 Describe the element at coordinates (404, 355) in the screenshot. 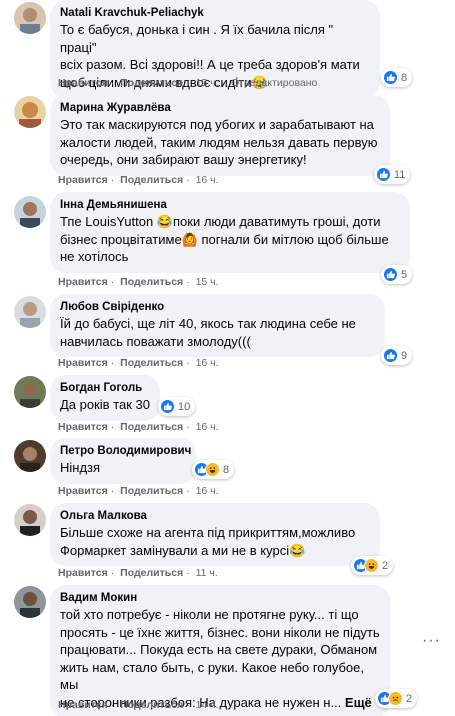

I see `reaction-count: 9` at that location.